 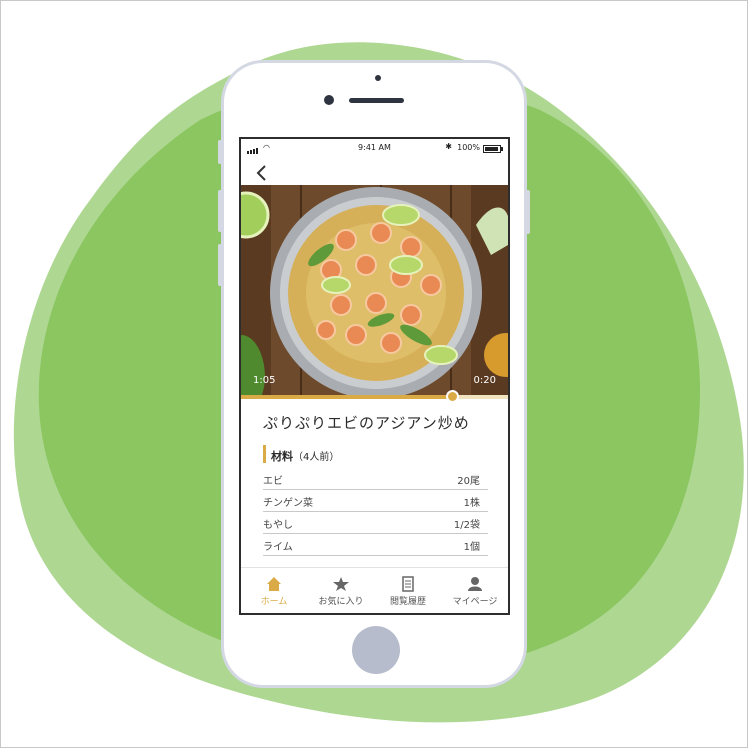 I want to click on ingredient-name: チンゲン菜, so click(x=288, y=503).